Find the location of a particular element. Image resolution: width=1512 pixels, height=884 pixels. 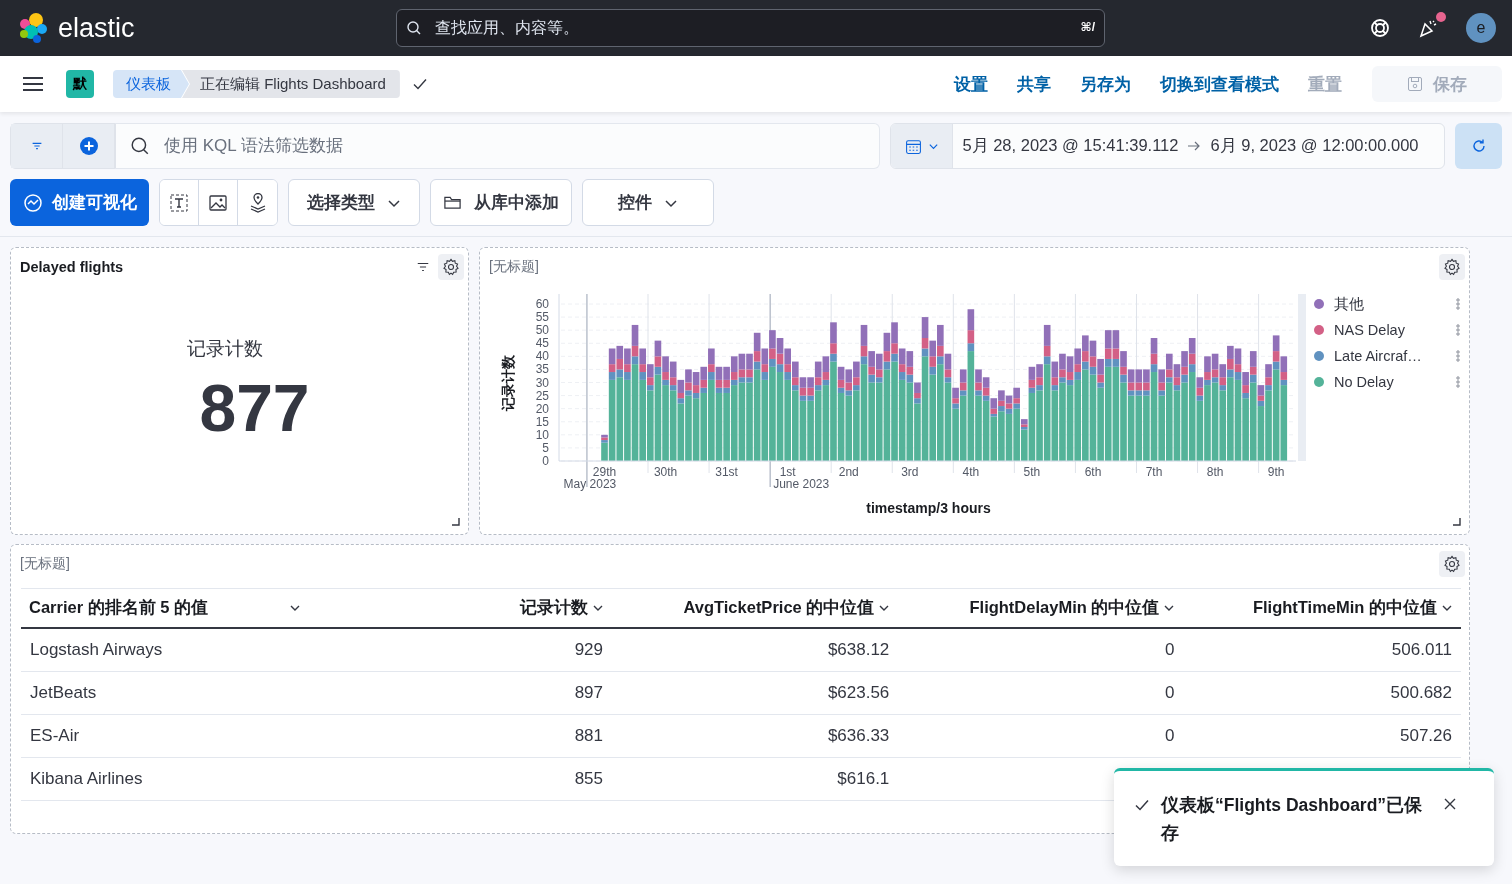

x-tick-label: 5th is located at coordinates (1032, 472).